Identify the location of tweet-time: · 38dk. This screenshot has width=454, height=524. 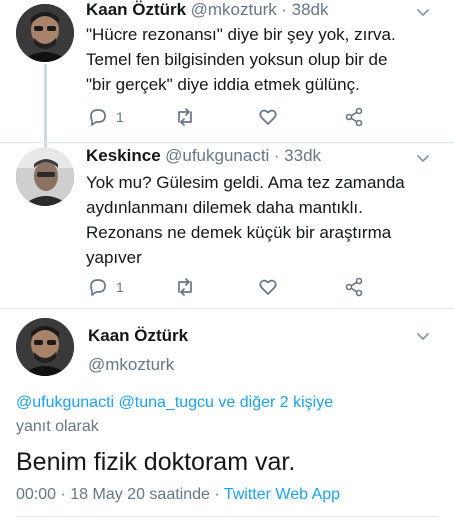
(304, 9).